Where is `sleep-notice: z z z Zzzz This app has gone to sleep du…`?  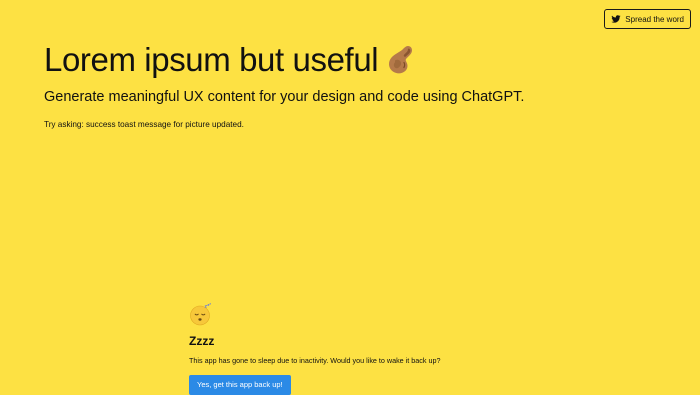
sleep-notice: z z z Zzzz This app has gone to sleep du… is located at coordinates (339, 348).